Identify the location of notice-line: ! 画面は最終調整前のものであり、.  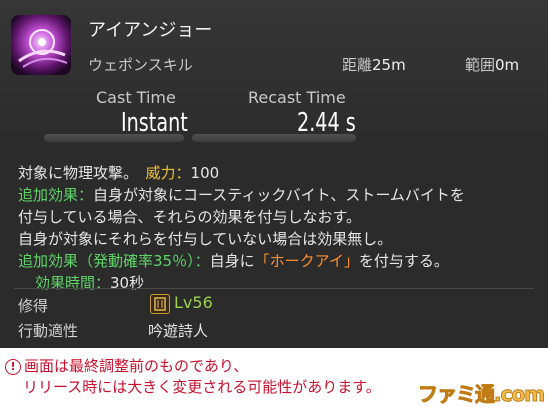
(193, 366).